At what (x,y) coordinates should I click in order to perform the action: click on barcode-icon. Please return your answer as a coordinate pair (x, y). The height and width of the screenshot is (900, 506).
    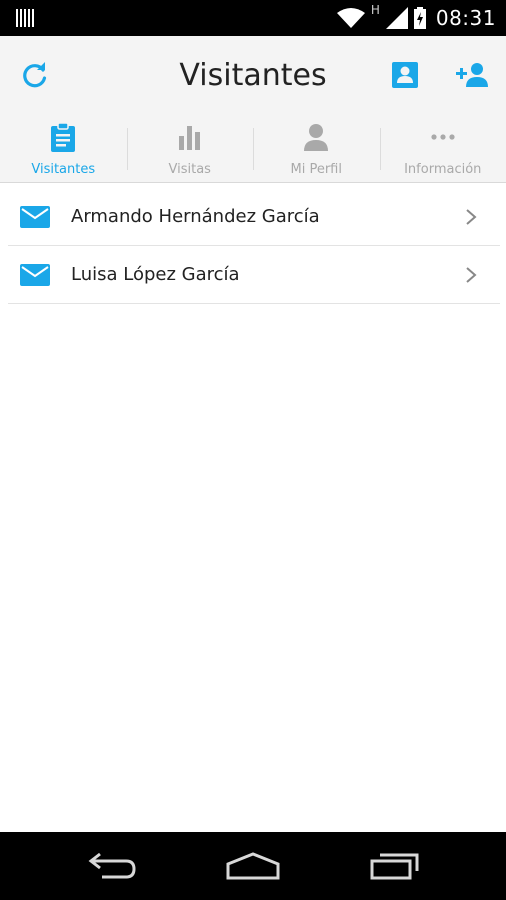
    Looking at the image, I should click on (25, 18).